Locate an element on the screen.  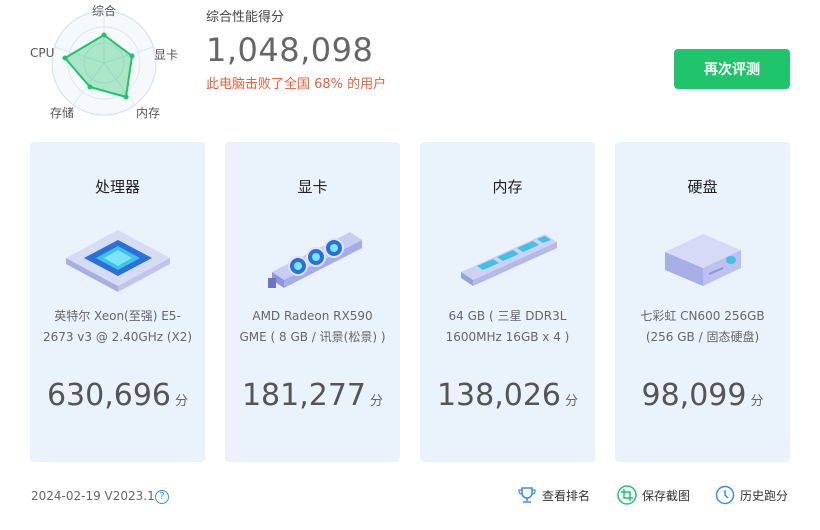
radar-label-overall: 综合 is located at coordinates (104, 11).